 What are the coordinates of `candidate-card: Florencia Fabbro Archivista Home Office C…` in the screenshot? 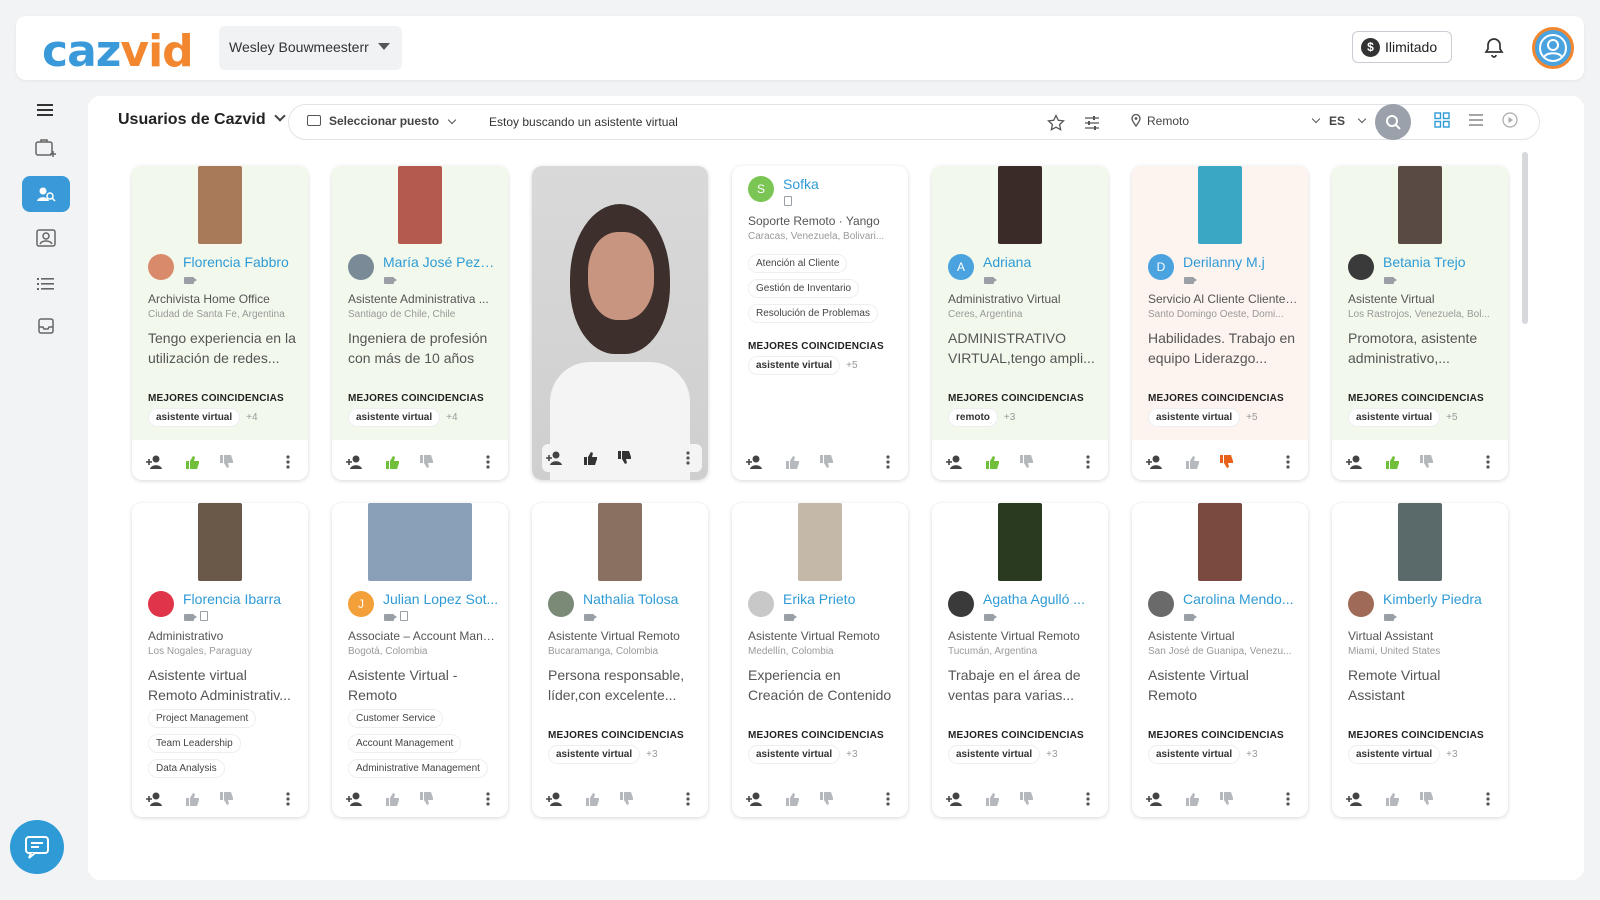 It's located at (220, 323).